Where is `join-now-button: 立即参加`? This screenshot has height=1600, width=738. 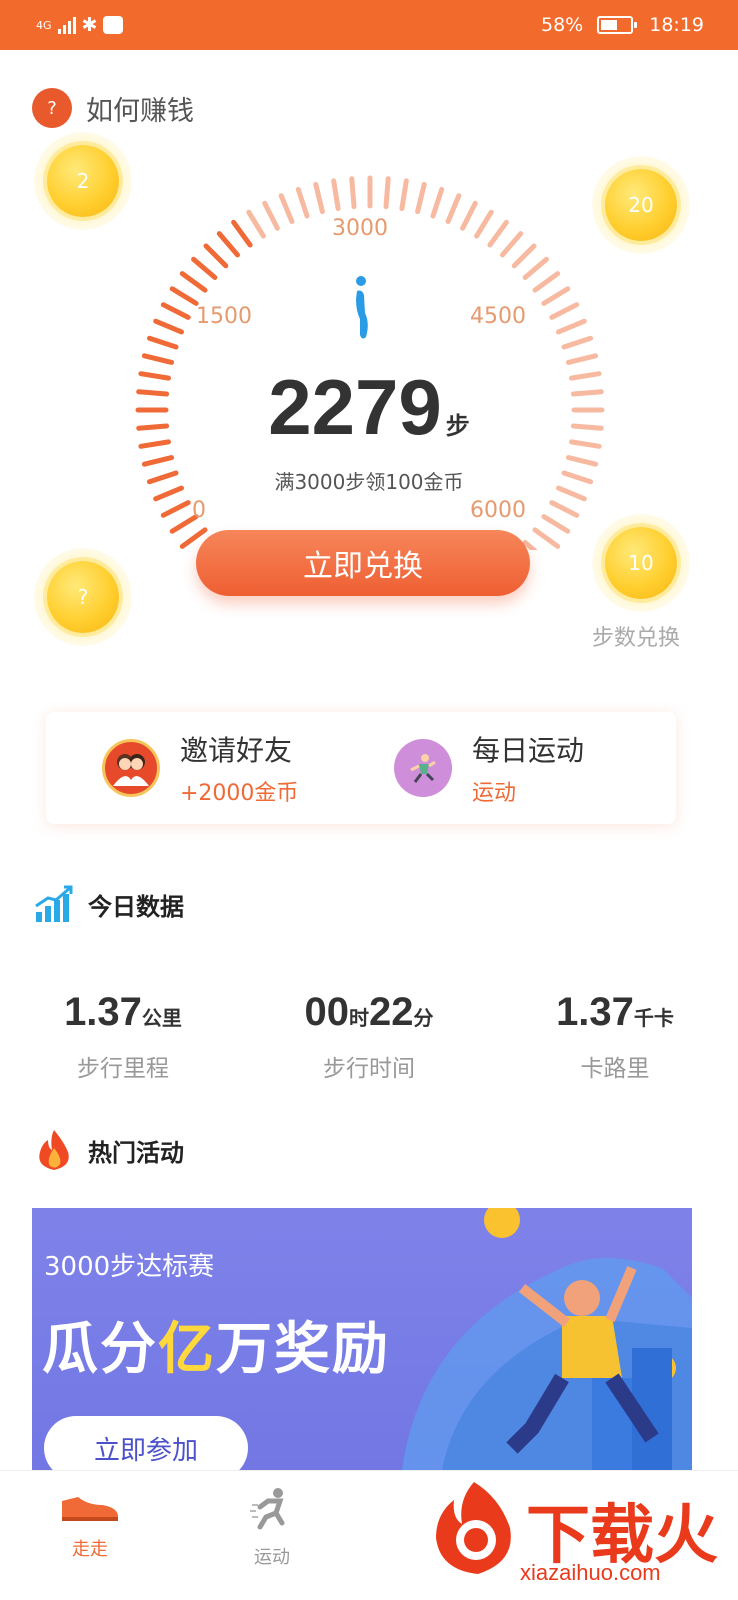
join-now-button: 立即参加 is located at coordinates (146, 1443).